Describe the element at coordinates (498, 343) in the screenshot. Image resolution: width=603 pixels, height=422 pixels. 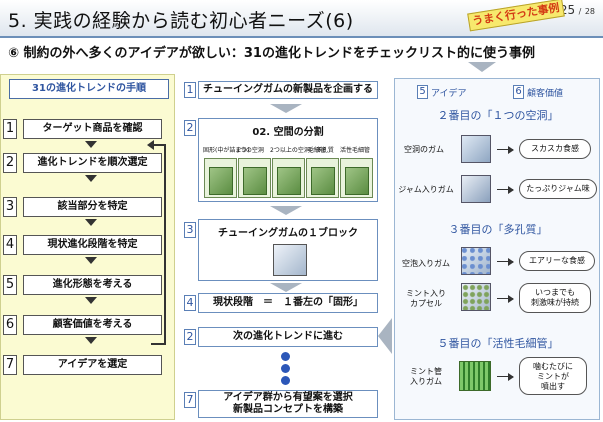
I see `section-title: ５番目の「活性毛細管」` at that location.